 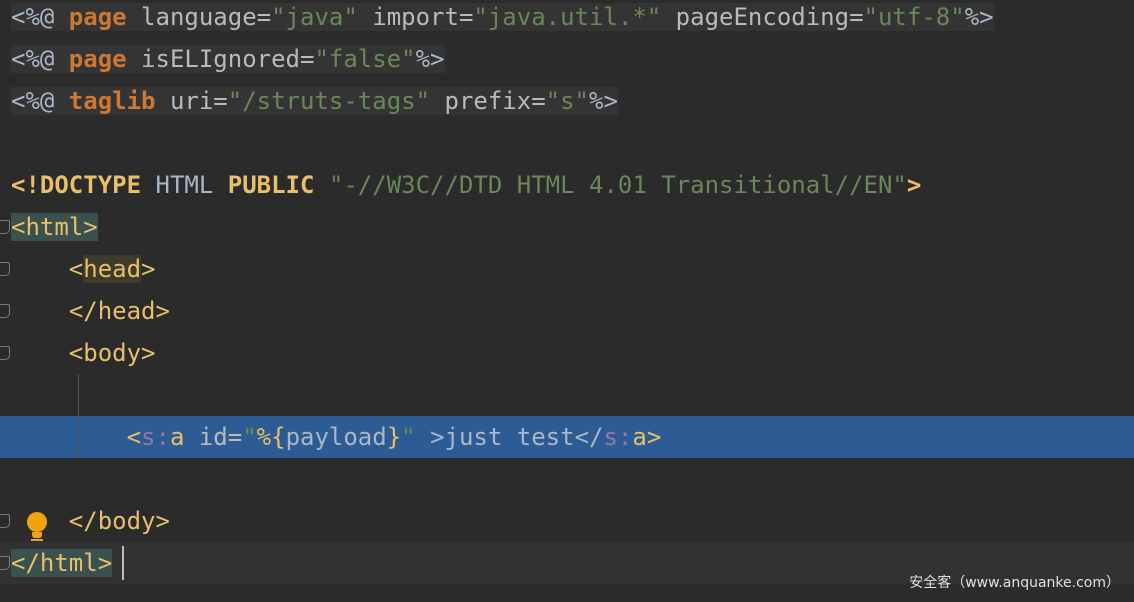 What do you see at coordinates (567, 521) in the screenshot?
I see `code-line-13: </body>` at bounding box center [567, 521].